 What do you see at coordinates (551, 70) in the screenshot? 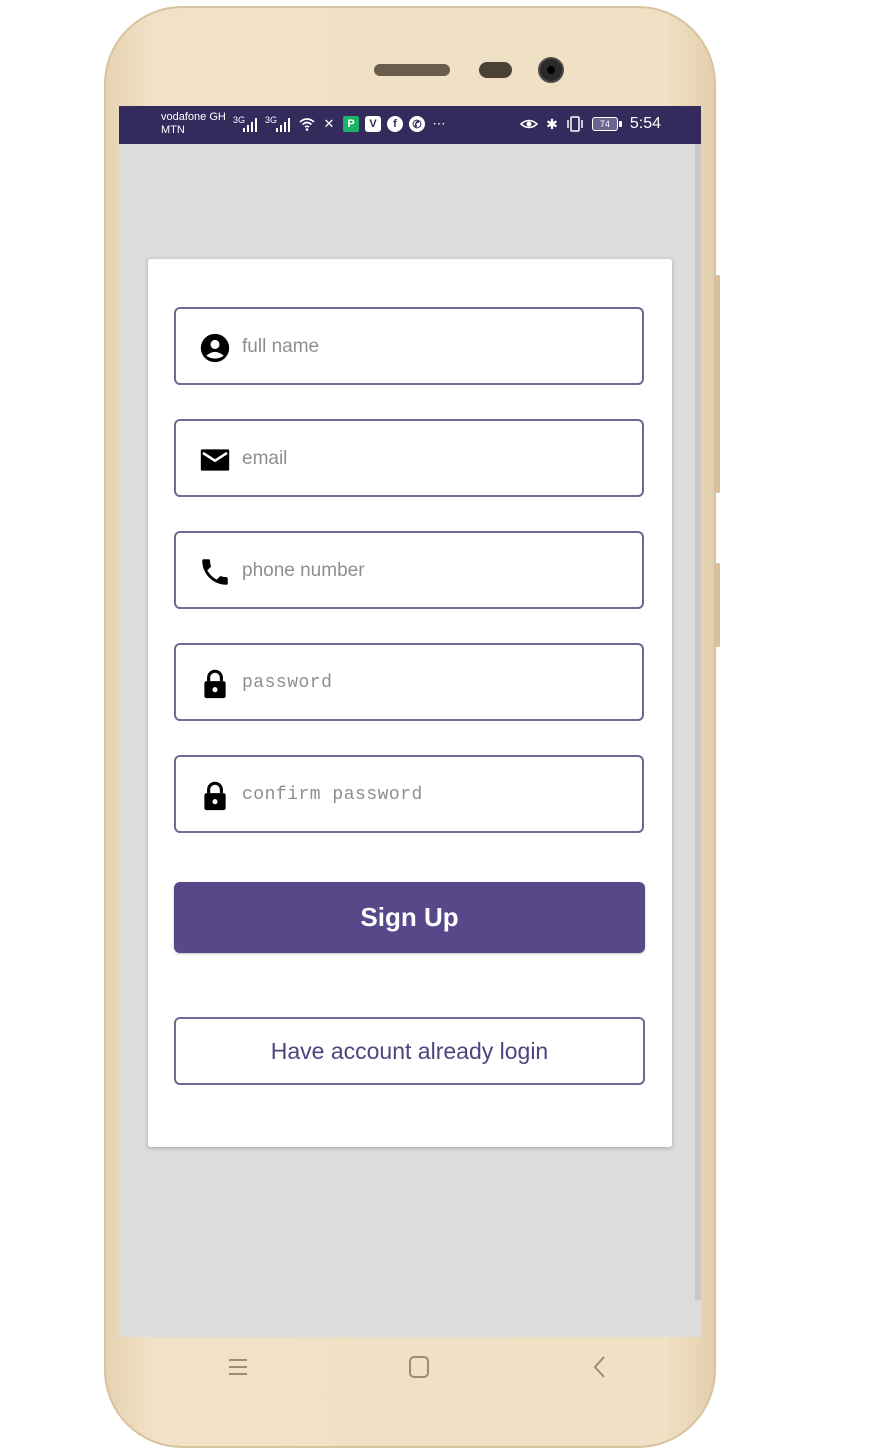
I see `front-camera` at bounding box center [551, 70].